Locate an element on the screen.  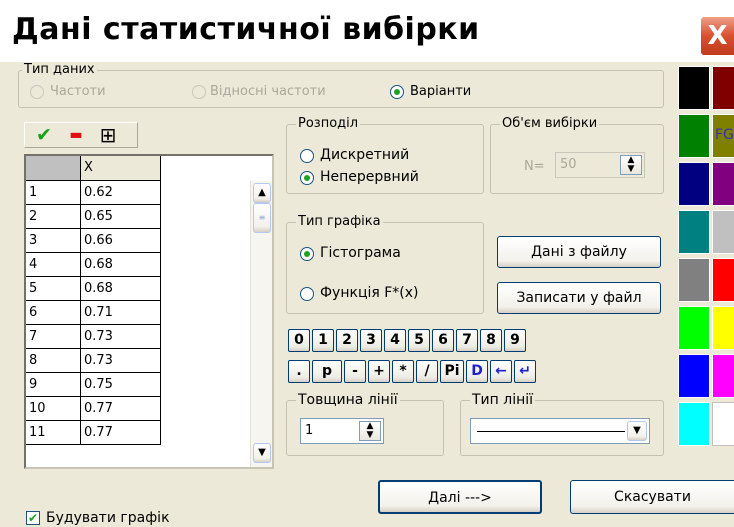
minus-icon: ▬ is located at coordinates (76, 135).